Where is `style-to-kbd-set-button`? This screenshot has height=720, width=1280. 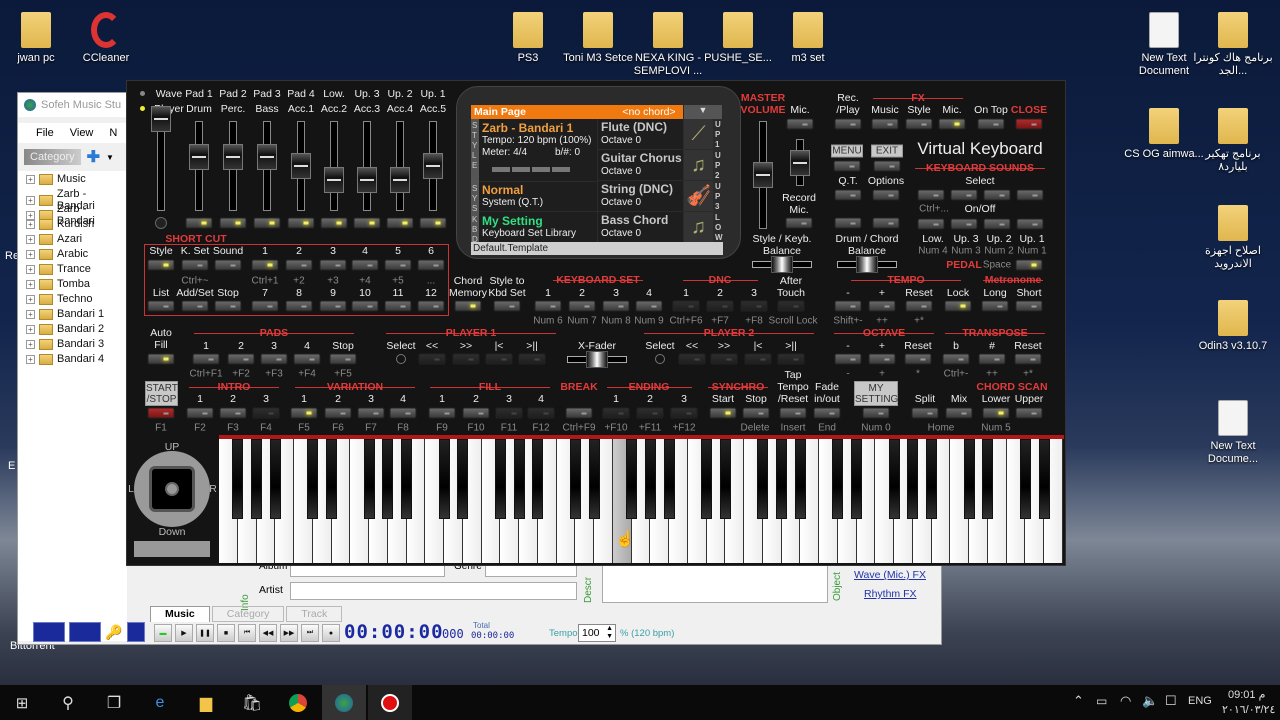
style-to-kbd-set-button is located at coordinates (507, 306).